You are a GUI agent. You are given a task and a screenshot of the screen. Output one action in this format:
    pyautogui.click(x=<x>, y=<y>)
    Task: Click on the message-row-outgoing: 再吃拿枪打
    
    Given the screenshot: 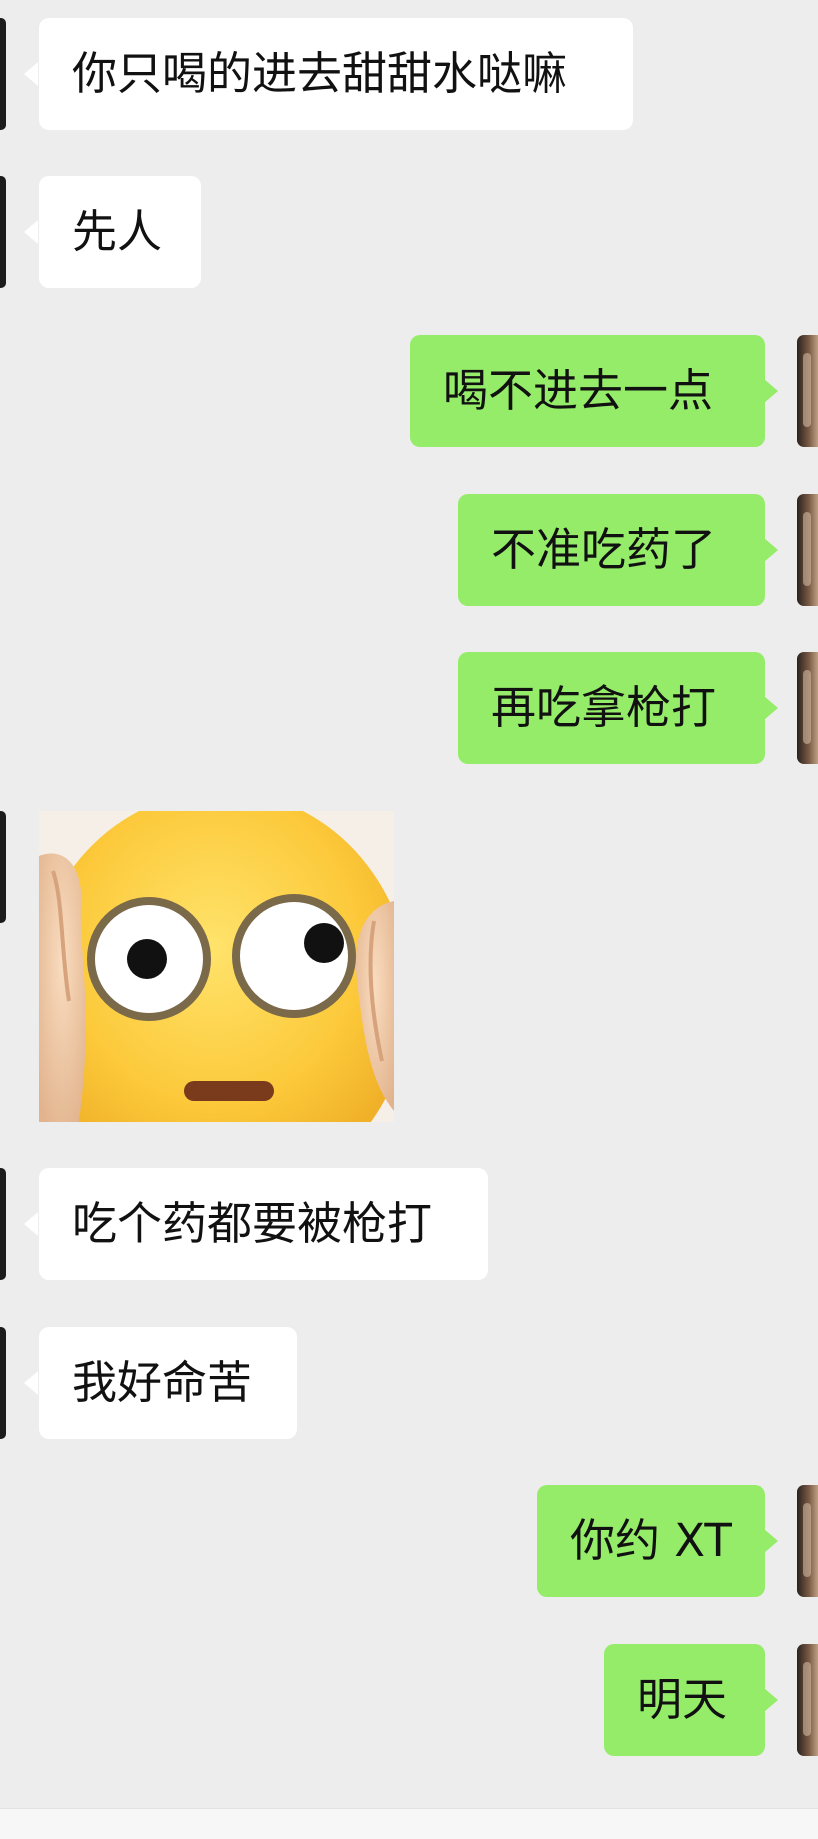 What is the action you would take?
    pyautogui.click(x=409, y=708)
    